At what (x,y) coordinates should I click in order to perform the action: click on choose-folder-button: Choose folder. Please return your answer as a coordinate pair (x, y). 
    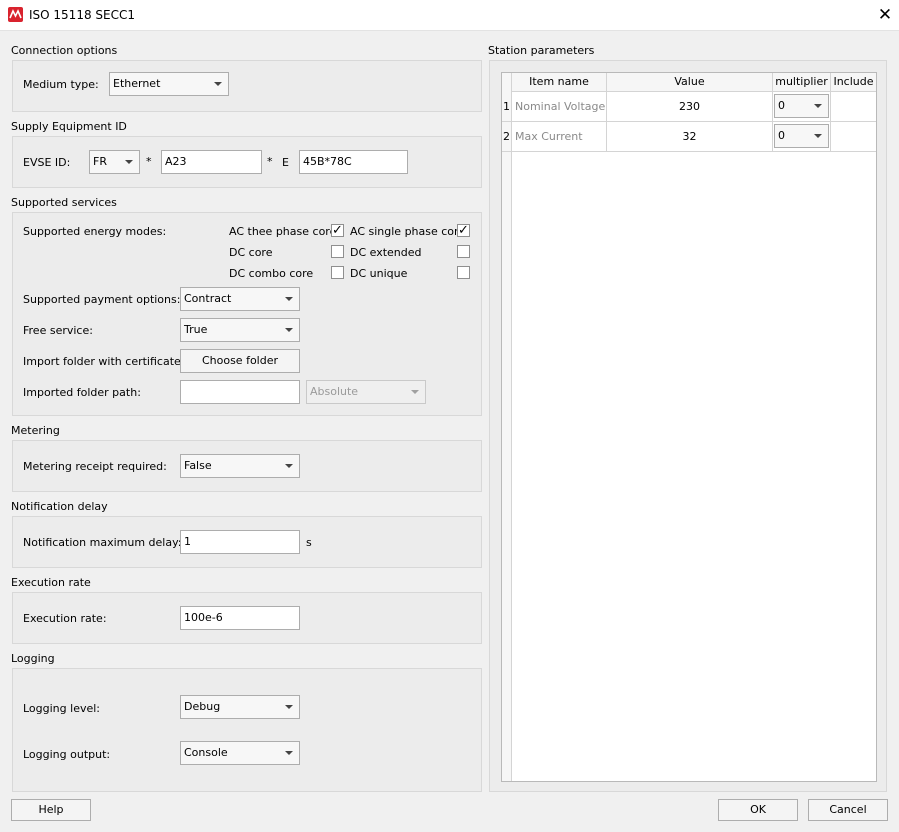
    Looking at the image, I should click on (240, 361).